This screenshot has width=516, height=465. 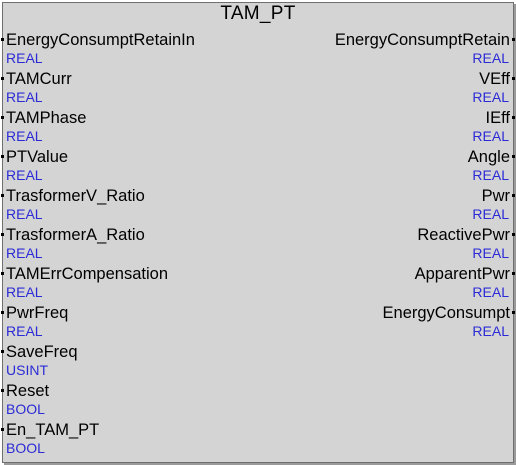 I want to click on output-pin-apparent-pwr: ApparentPwr REAL, so click(x=464, y=283).